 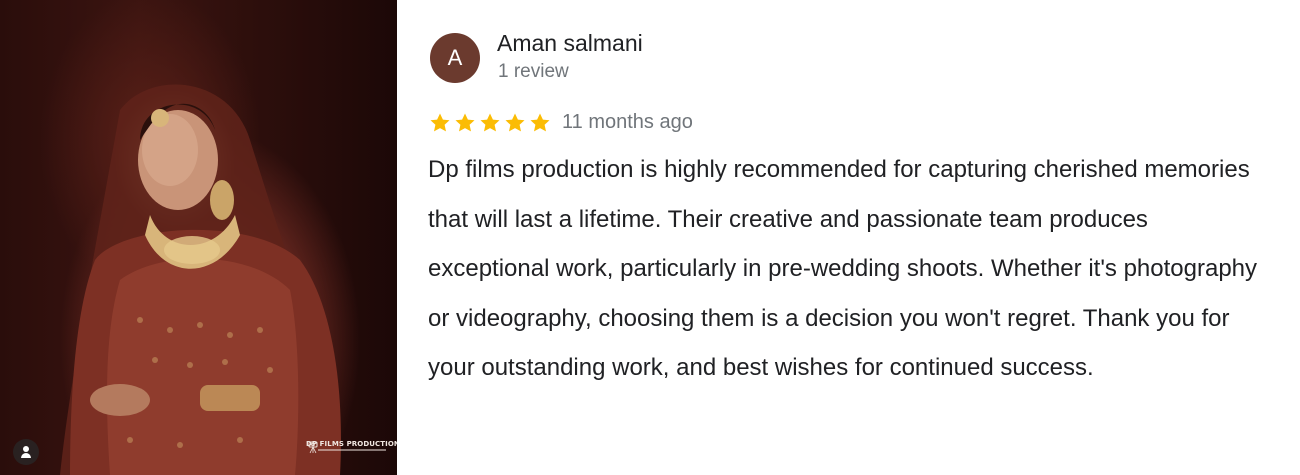 What do you see at coordinates (627, 122) in the screenshot?
I see `review-date: 11 months ago` at bounding box center [627, 122].